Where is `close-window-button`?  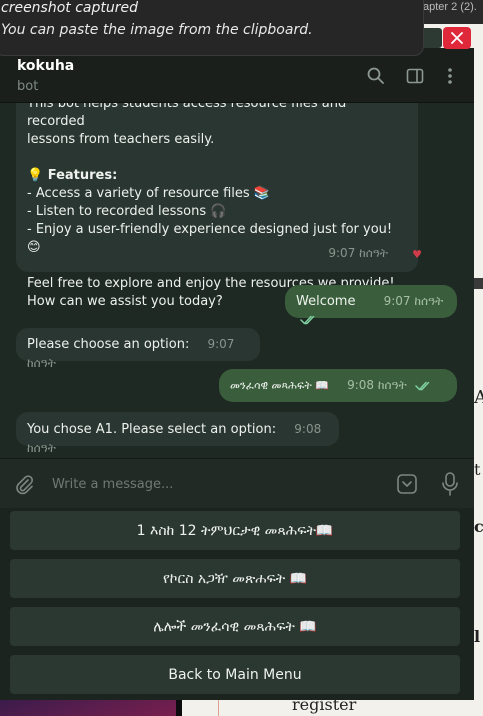 close-window-button is located at coordinates (457, 38).